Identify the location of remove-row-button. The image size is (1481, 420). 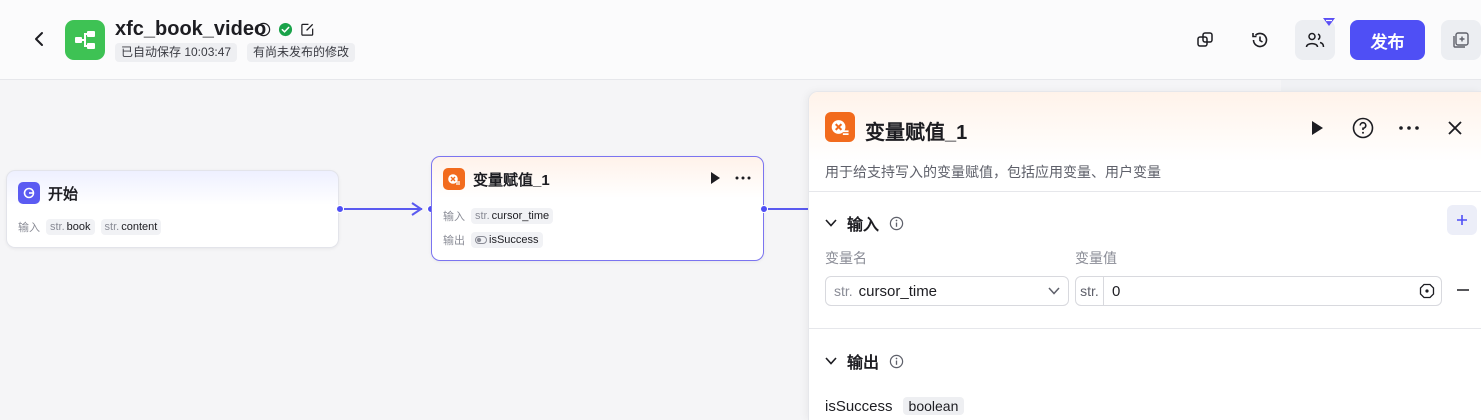
(1463, 290).